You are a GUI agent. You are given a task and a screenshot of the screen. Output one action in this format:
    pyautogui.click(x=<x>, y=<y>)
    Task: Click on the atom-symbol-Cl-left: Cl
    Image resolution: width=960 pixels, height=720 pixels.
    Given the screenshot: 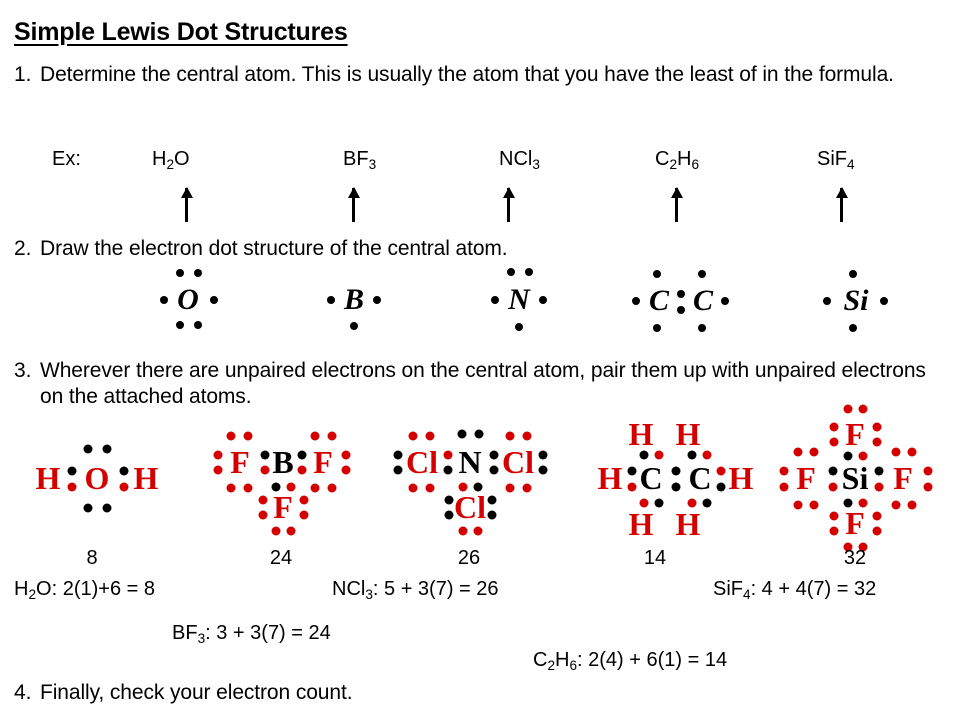 What is the action you would take?
    pyautogui.click(x=422, y=462)
    